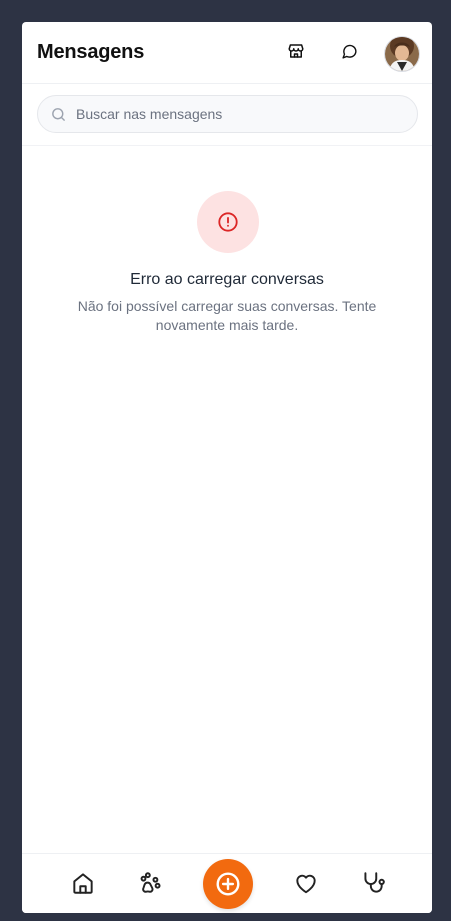  I want to click on nav-favorites, so click(306, 883).